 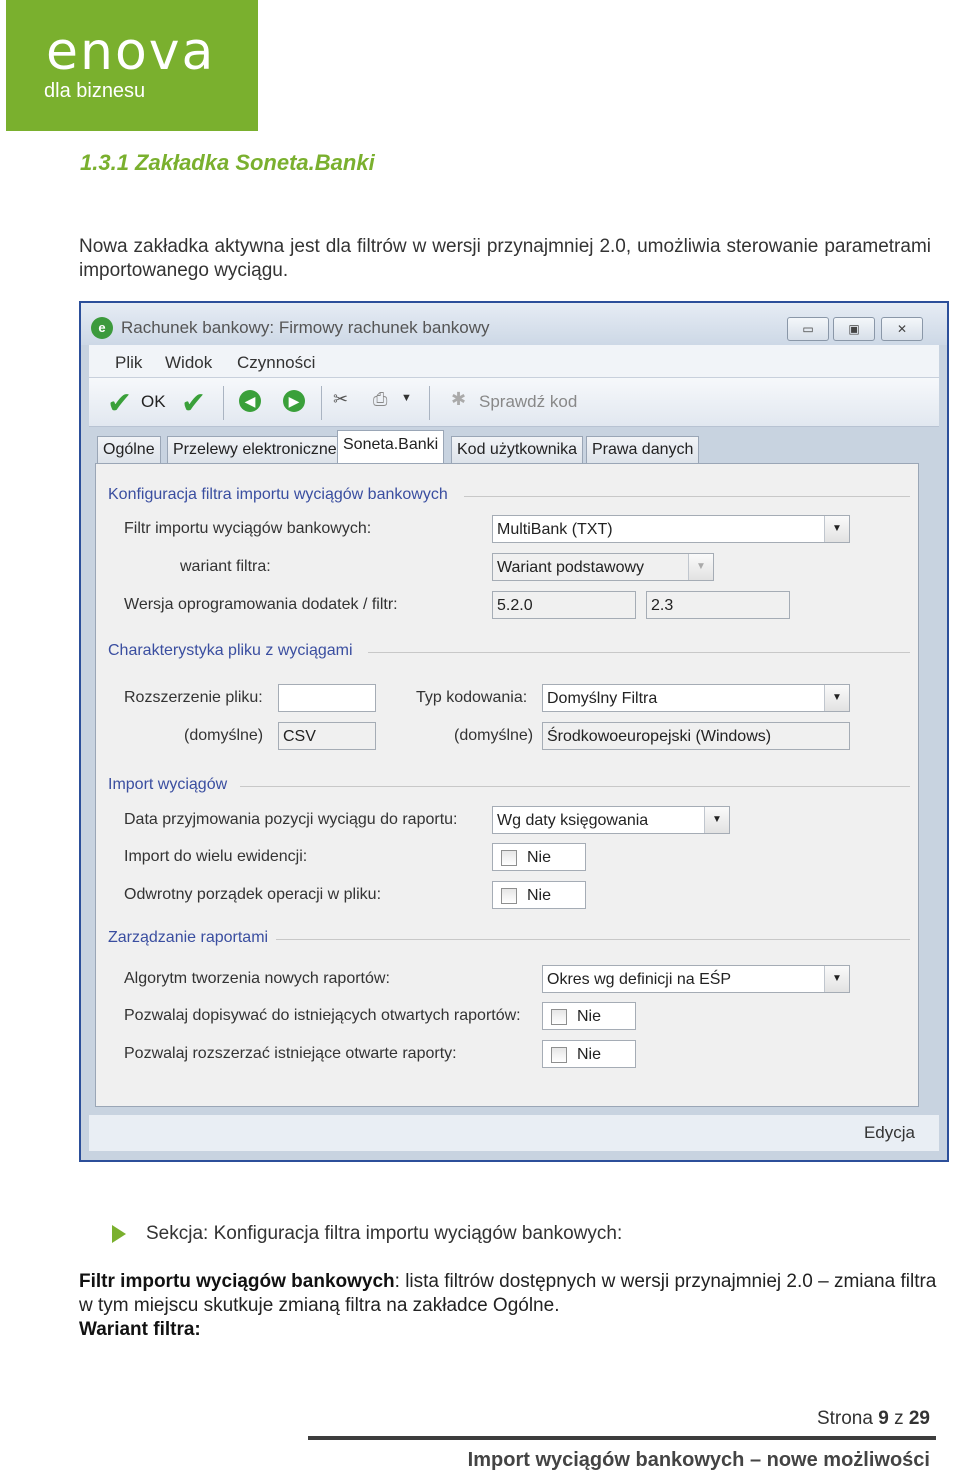 I want to click on ok-alt-check-icon: ✔, so click(x=193, y=403).